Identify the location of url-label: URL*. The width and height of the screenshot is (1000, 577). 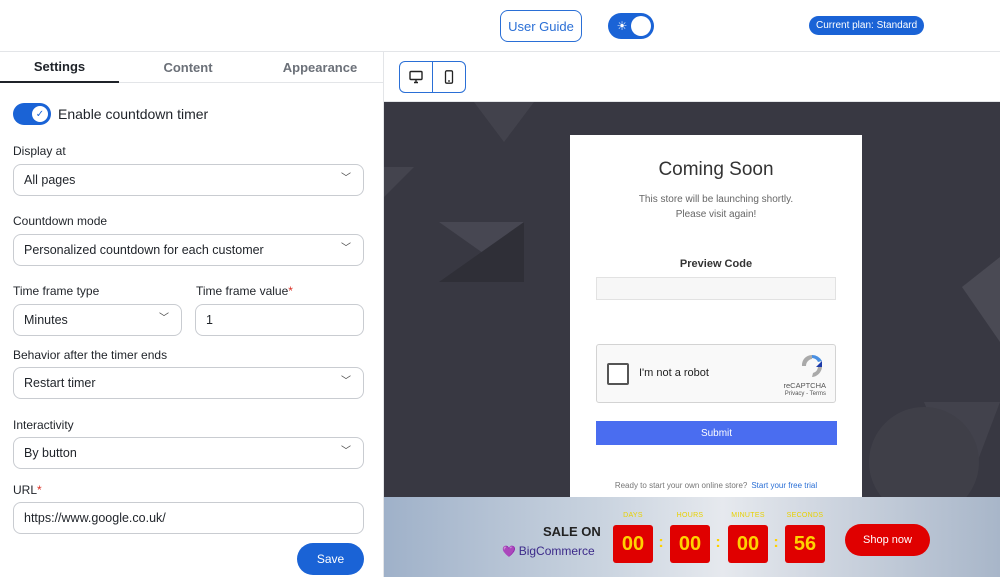
(27, 490).